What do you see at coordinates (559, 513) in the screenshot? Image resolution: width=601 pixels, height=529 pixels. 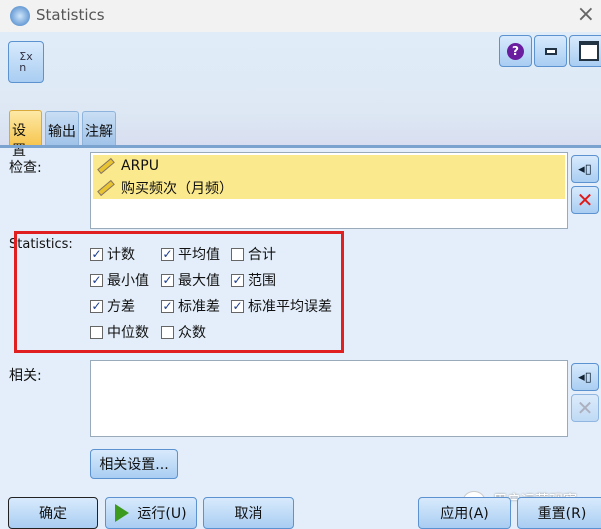 I see `reset-button: 重置(R)` at bounding box center [559, 513].